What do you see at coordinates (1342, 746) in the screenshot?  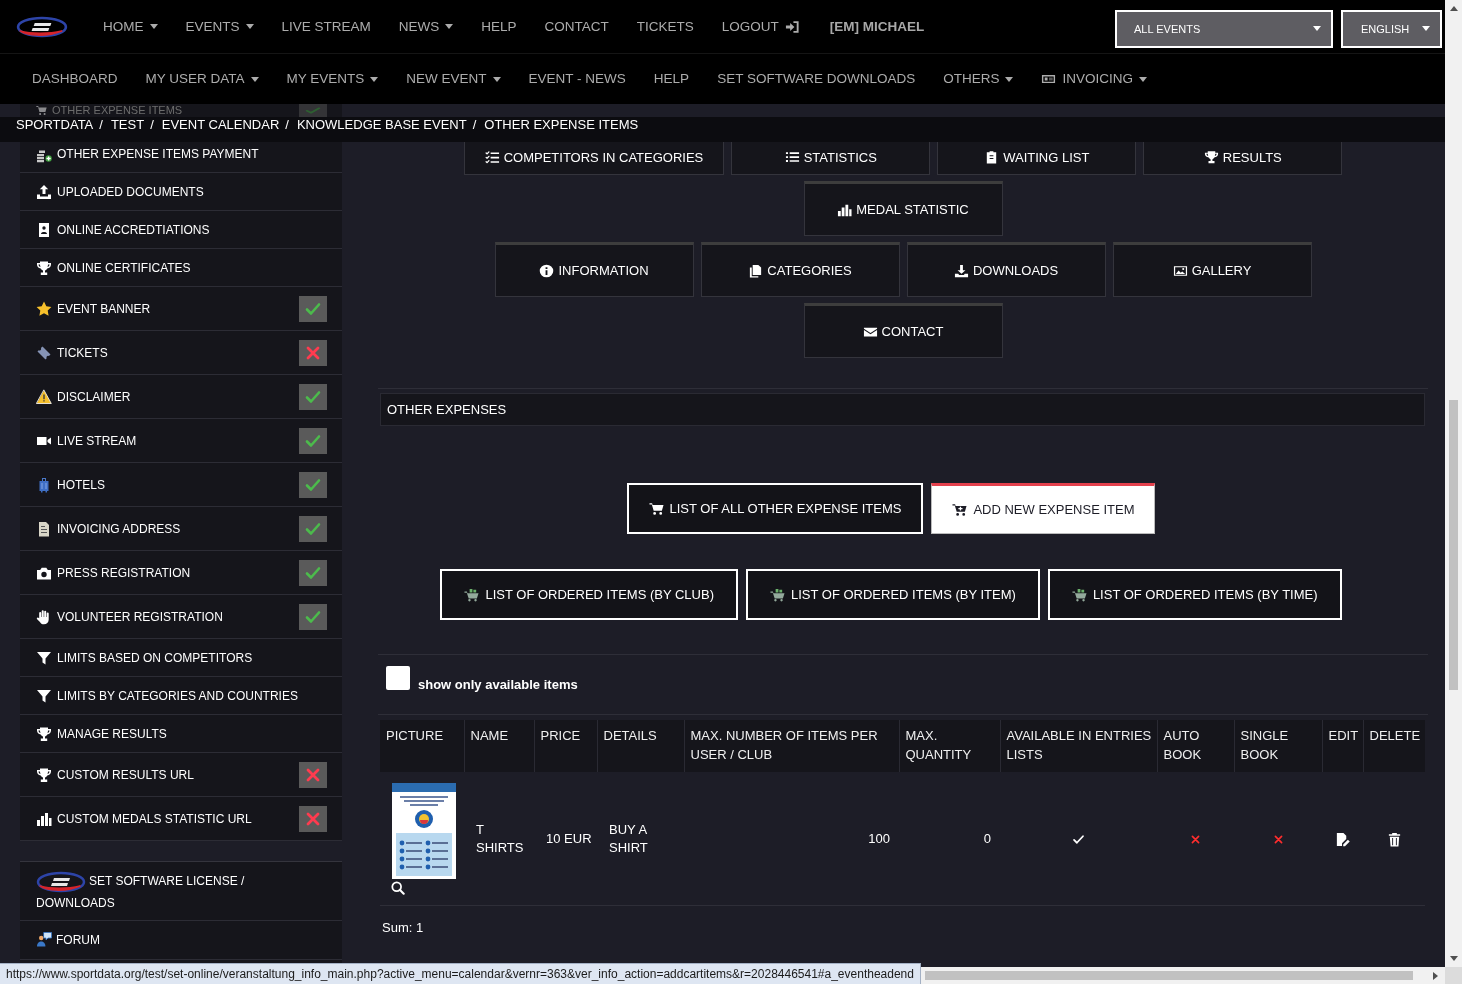 I see `column-header: EDIT` at bounding box center [1342, 746].